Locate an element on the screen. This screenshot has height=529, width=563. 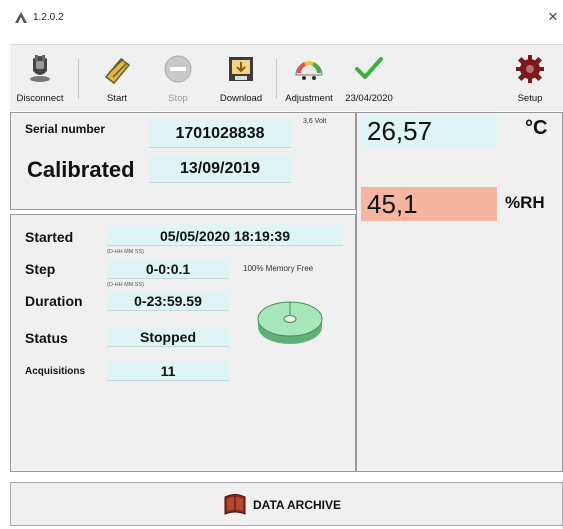
setup-label: Setup is located at coordinates (530, 98).